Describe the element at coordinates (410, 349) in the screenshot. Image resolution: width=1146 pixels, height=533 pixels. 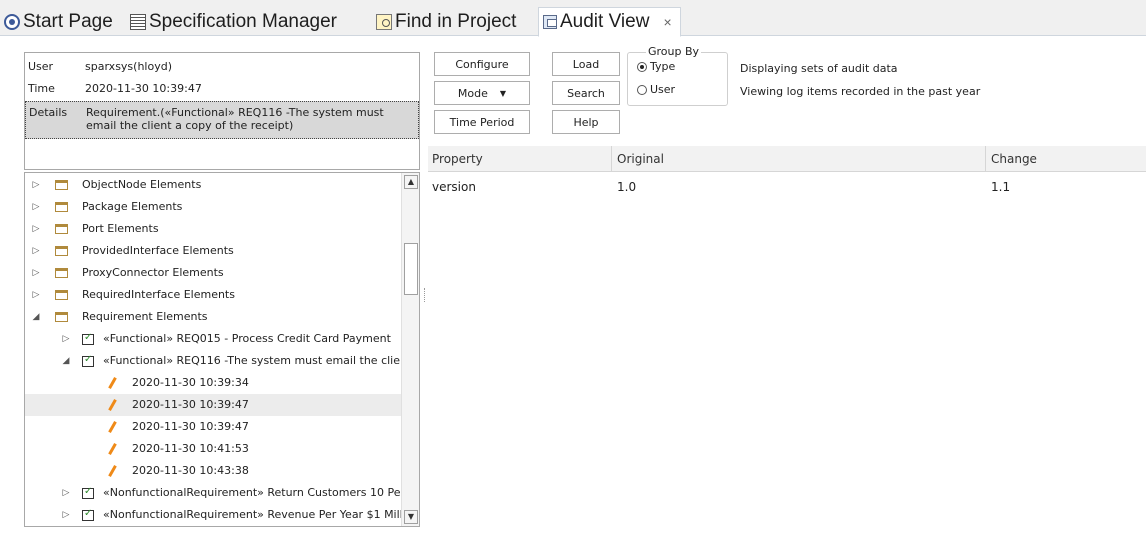
I see `tree-scrollbar: ▲ ▼` at that location.